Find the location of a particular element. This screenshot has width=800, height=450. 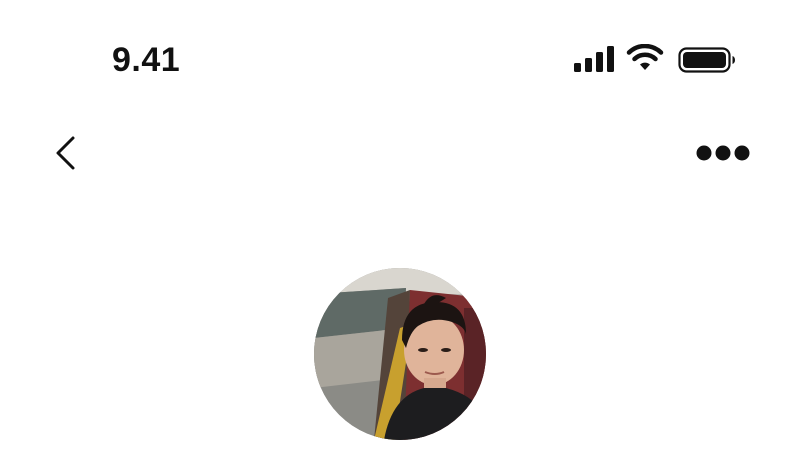

cellular-signal-icon is located at coordinates (594, 59).